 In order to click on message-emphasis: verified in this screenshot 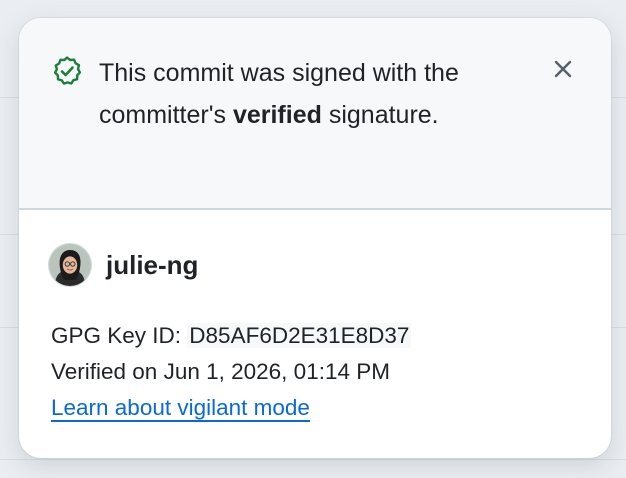, I will do `click(277, 115)`.